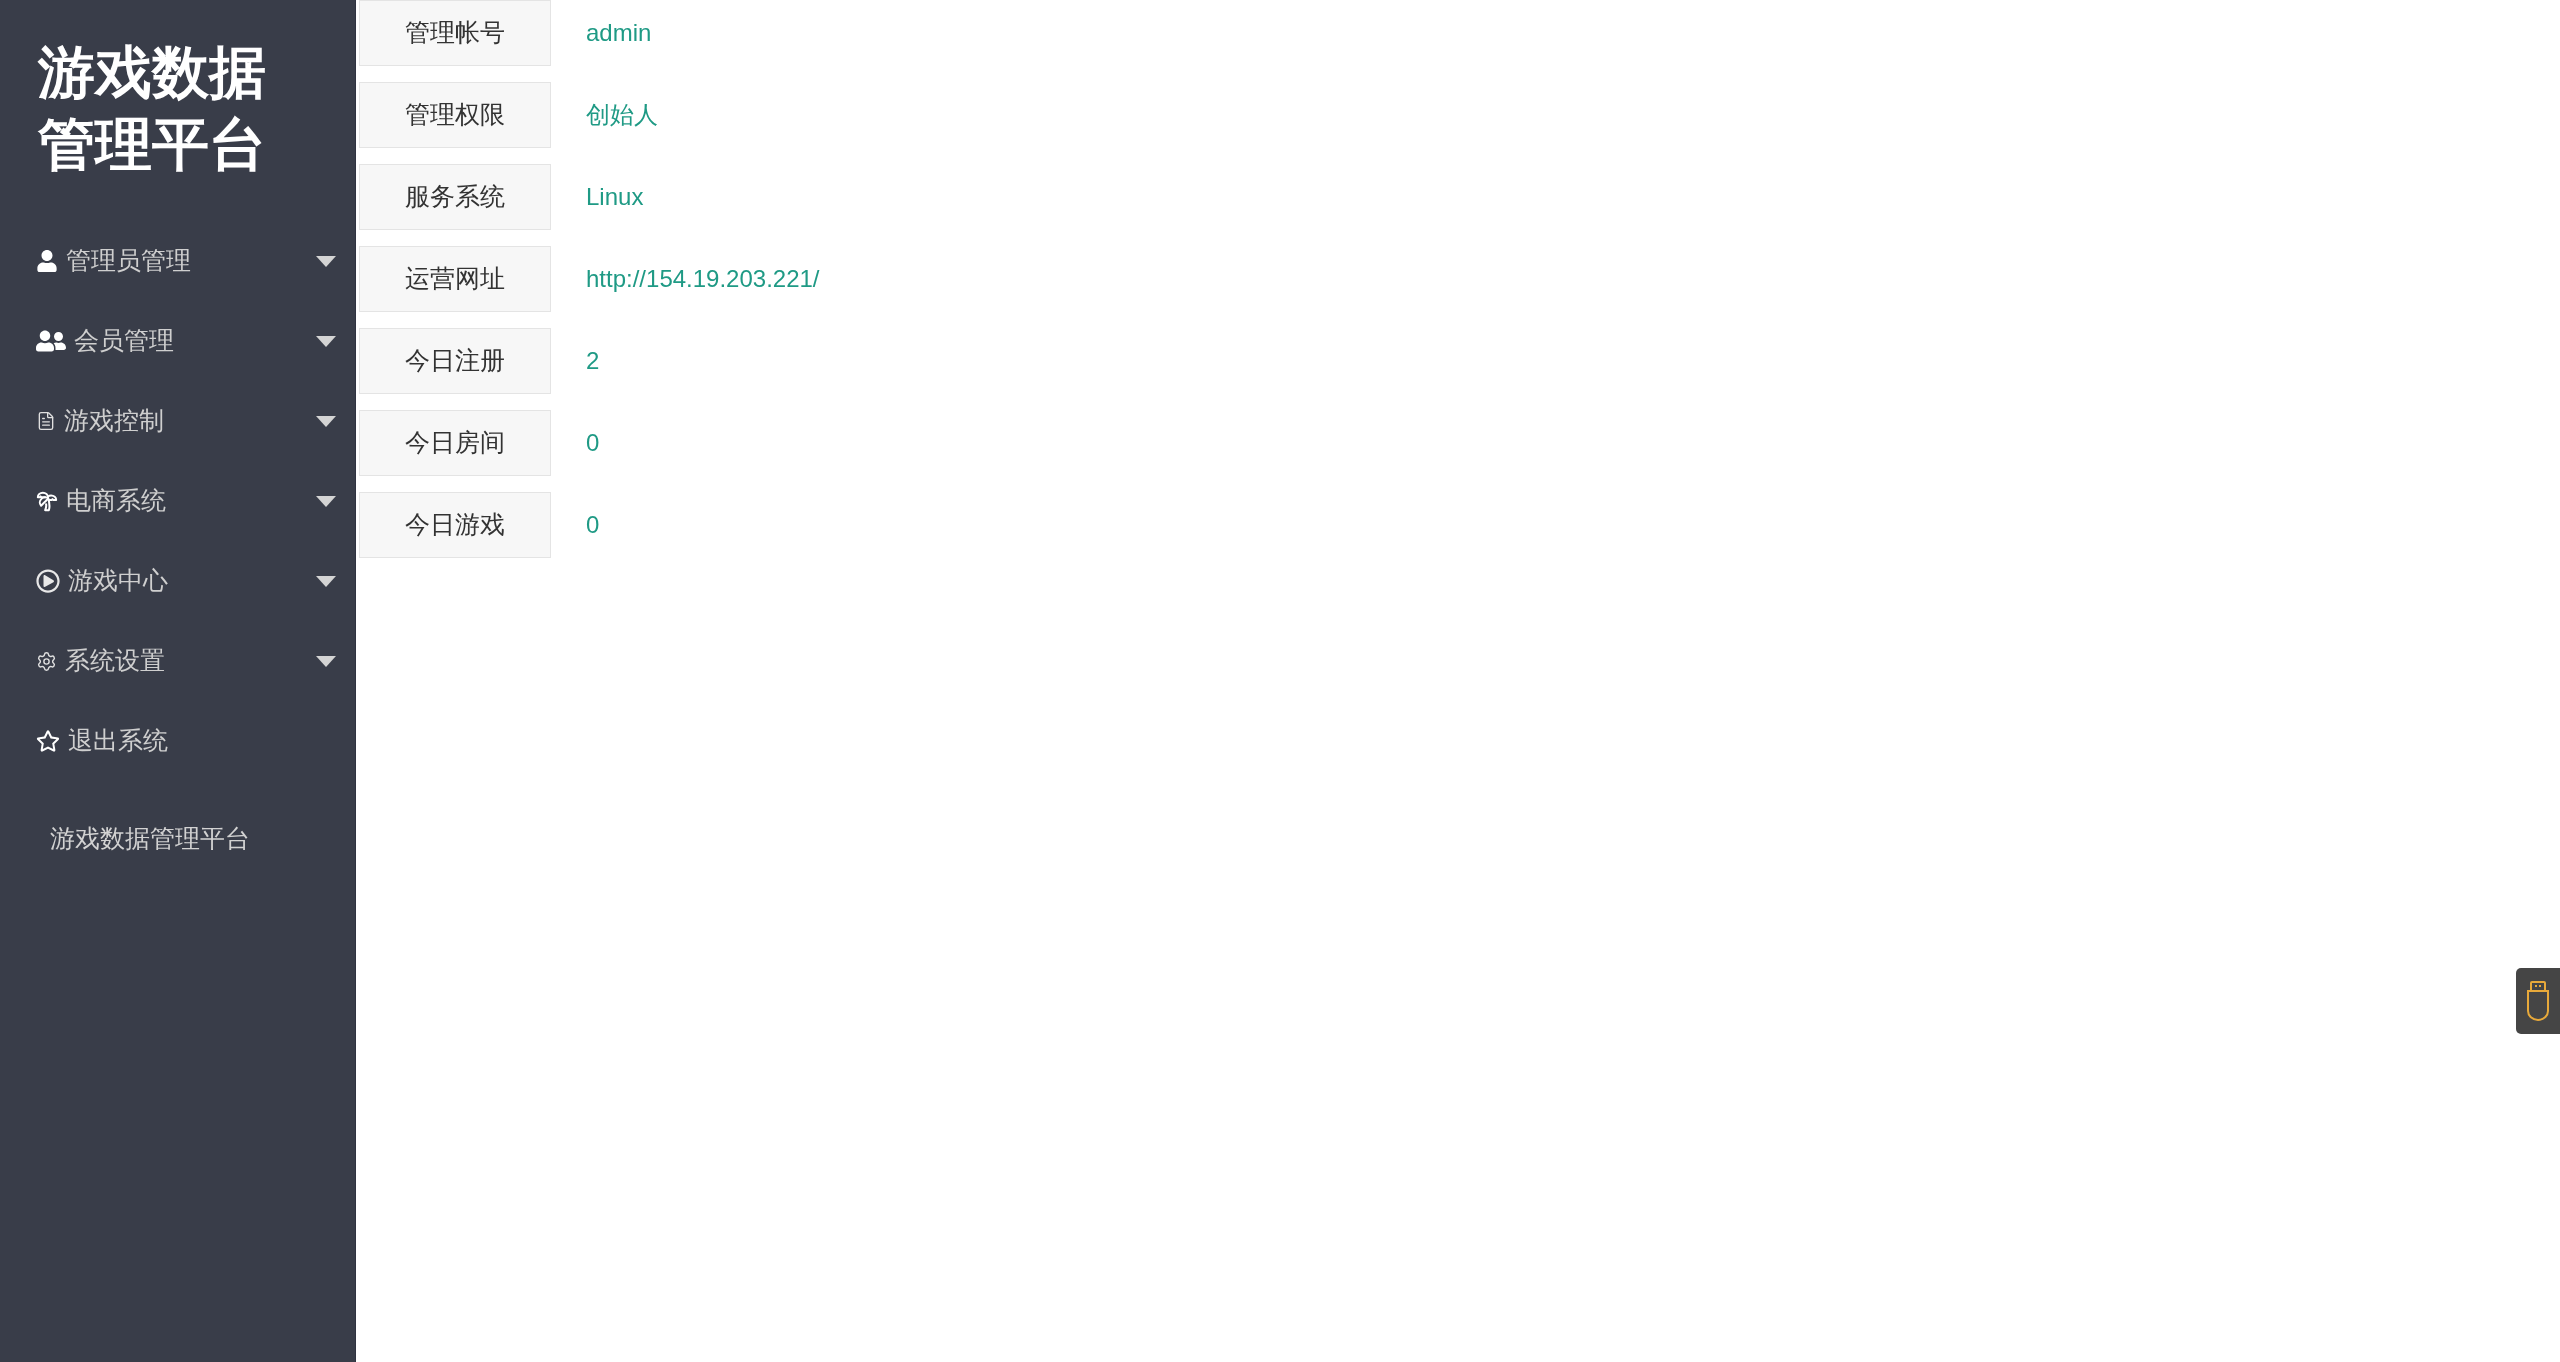  Describe the element at coordinates (455, 279) in the screenshot. I see `field-label: 运营网址` at that location.